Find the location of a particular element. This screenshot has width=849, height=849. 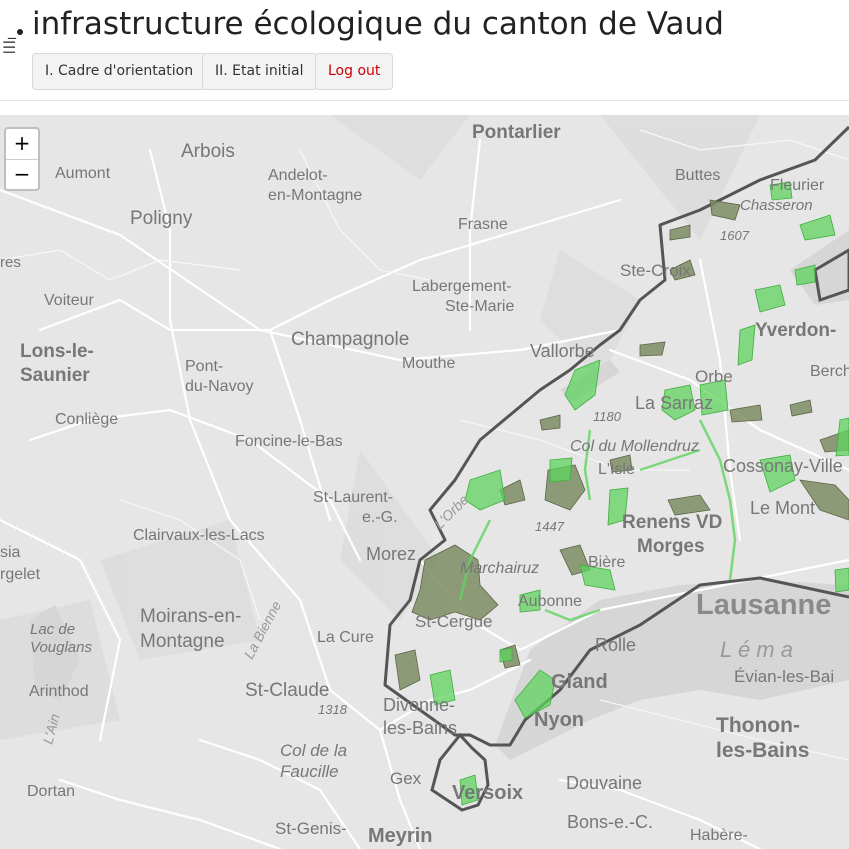

label-aumont: Aumont is located at coordinates (83, 173).